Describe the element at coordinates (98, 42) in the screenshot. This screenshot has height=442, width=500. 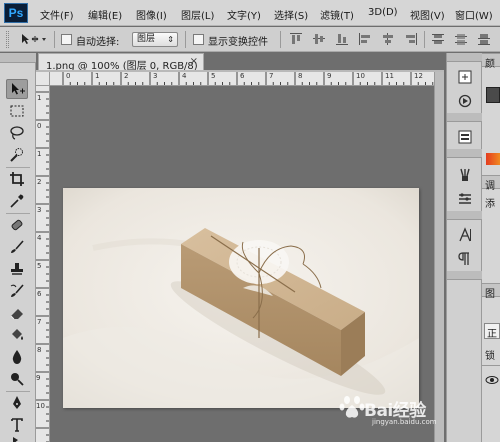
I see `auto-select-label: 自动选择:` at that location.